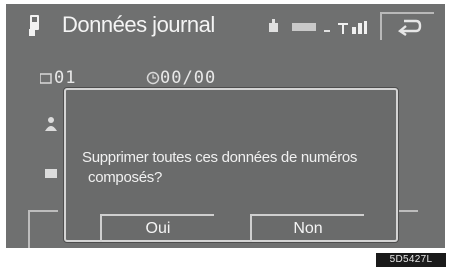 This screenshot has height=268, width=451. What do you see at coordinates (153, 78) in the screenshot?
I see `clock-icon` at bounding box center [153, 78].